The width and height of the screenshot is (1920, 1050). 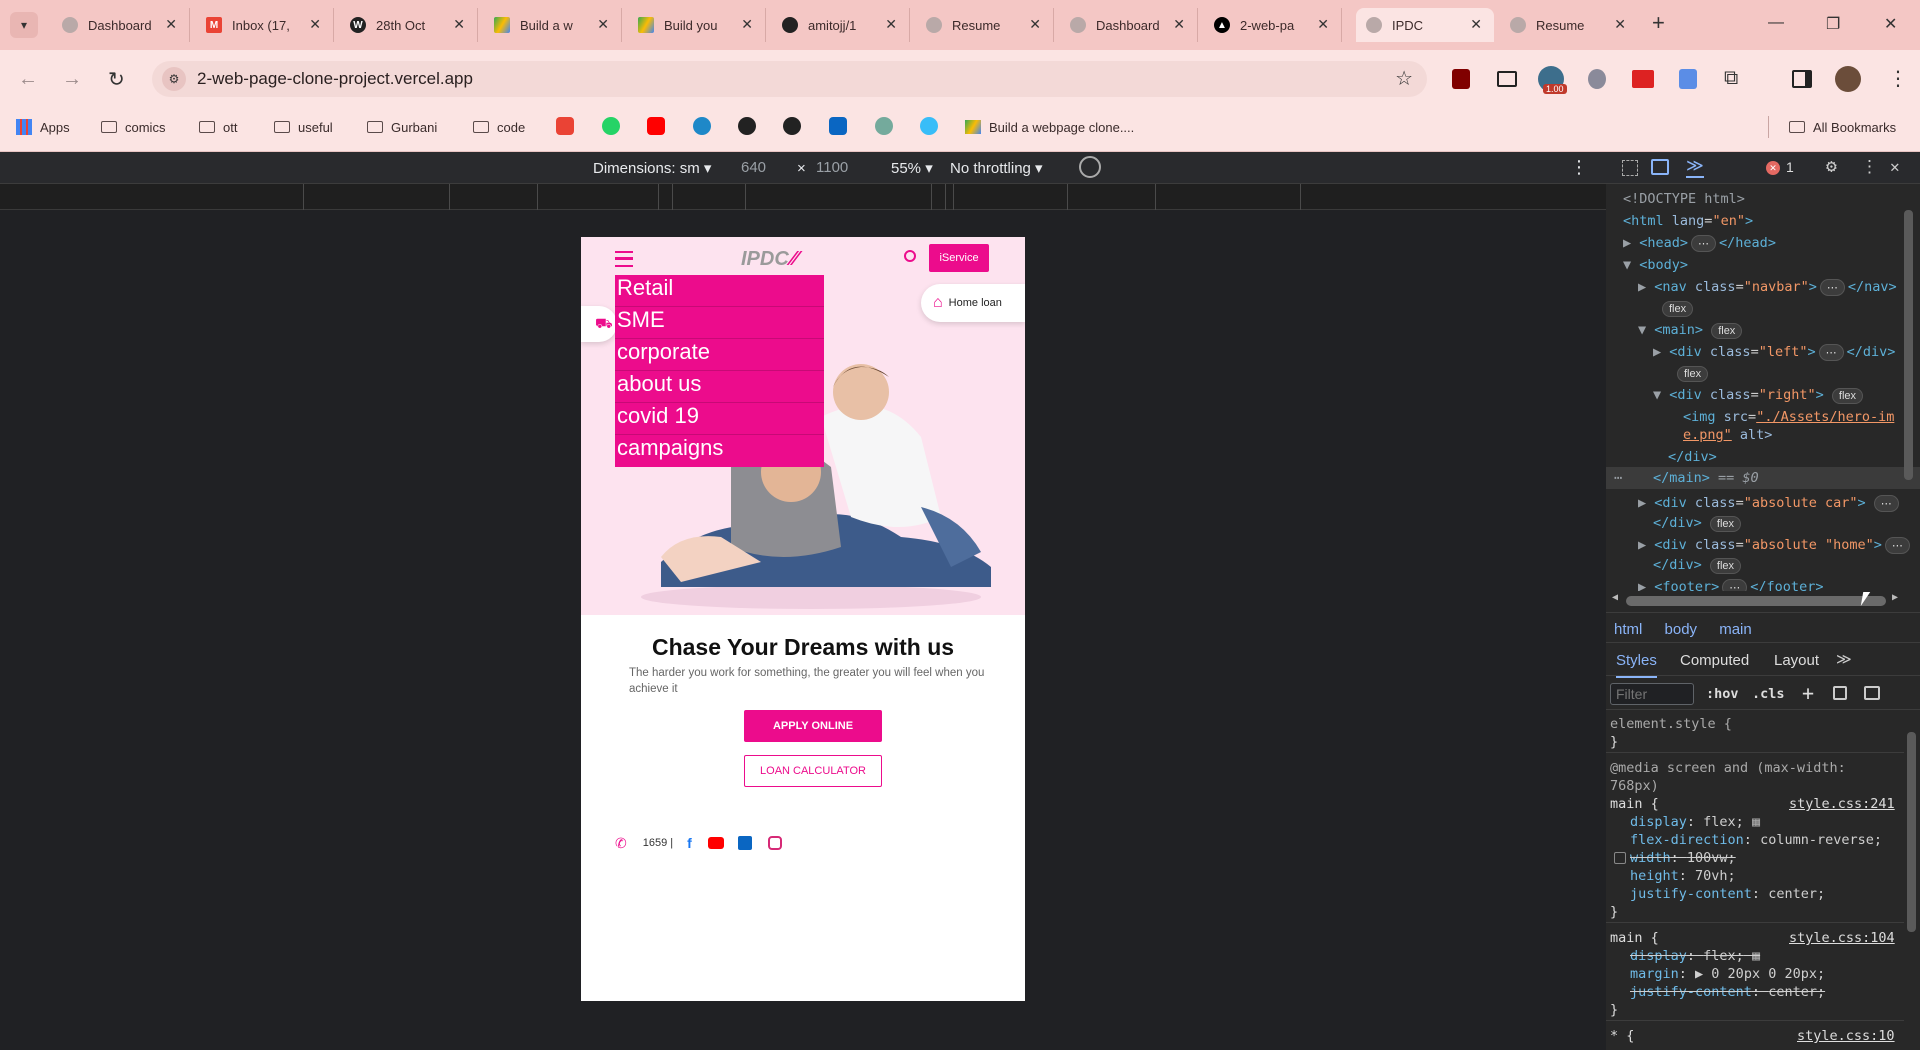 I want to click on style-source-link-1: style.css:241, so click(x=1842, y=804).